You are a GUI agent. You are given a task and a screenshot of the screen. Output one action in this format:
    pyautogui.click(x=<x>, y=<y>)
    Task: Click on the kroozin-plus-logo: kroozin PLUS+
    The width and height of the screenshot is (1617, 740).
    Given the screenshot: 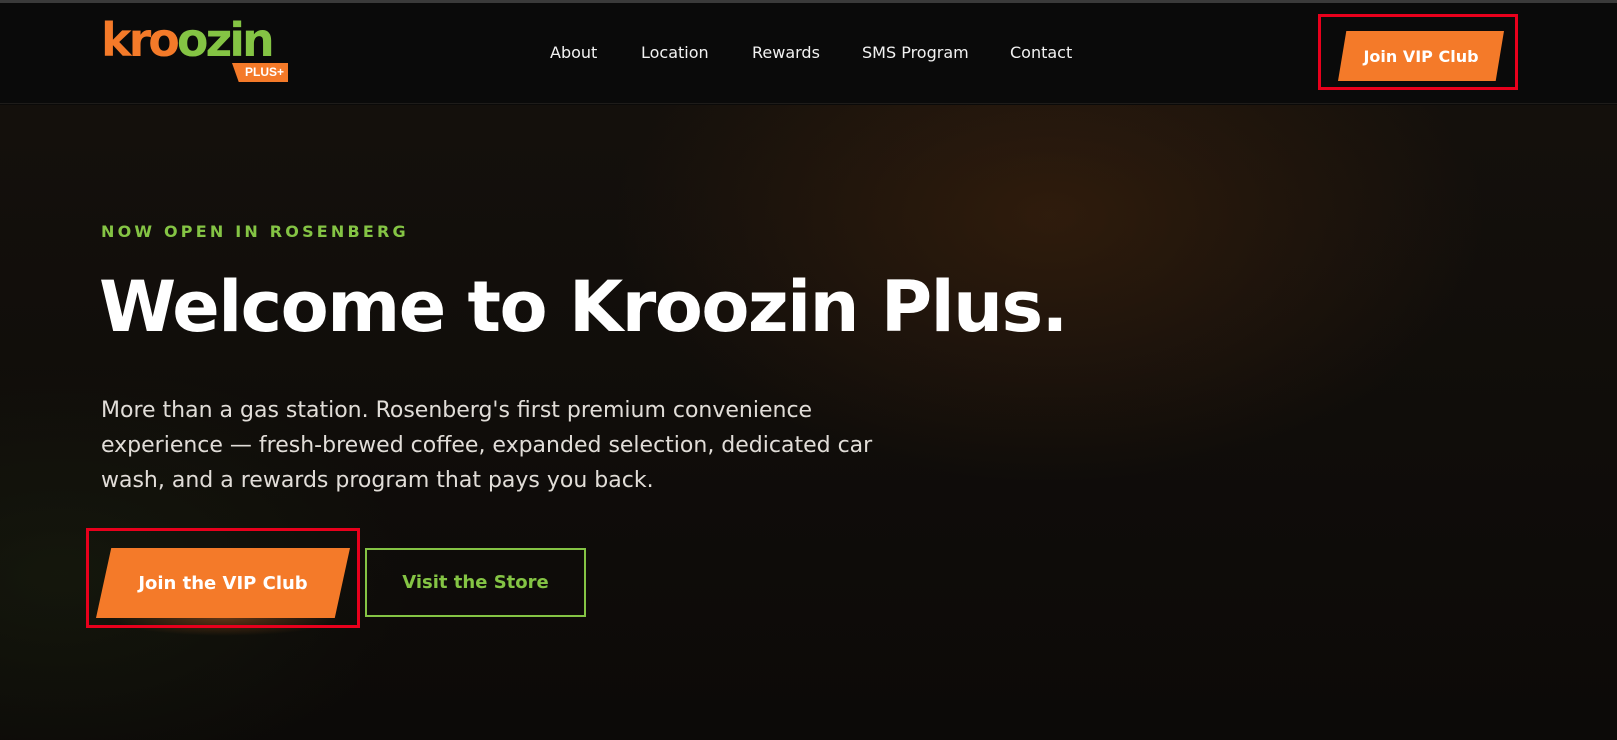 What is the action you would take?
    pyautogui.click(x=196, y=52)
    